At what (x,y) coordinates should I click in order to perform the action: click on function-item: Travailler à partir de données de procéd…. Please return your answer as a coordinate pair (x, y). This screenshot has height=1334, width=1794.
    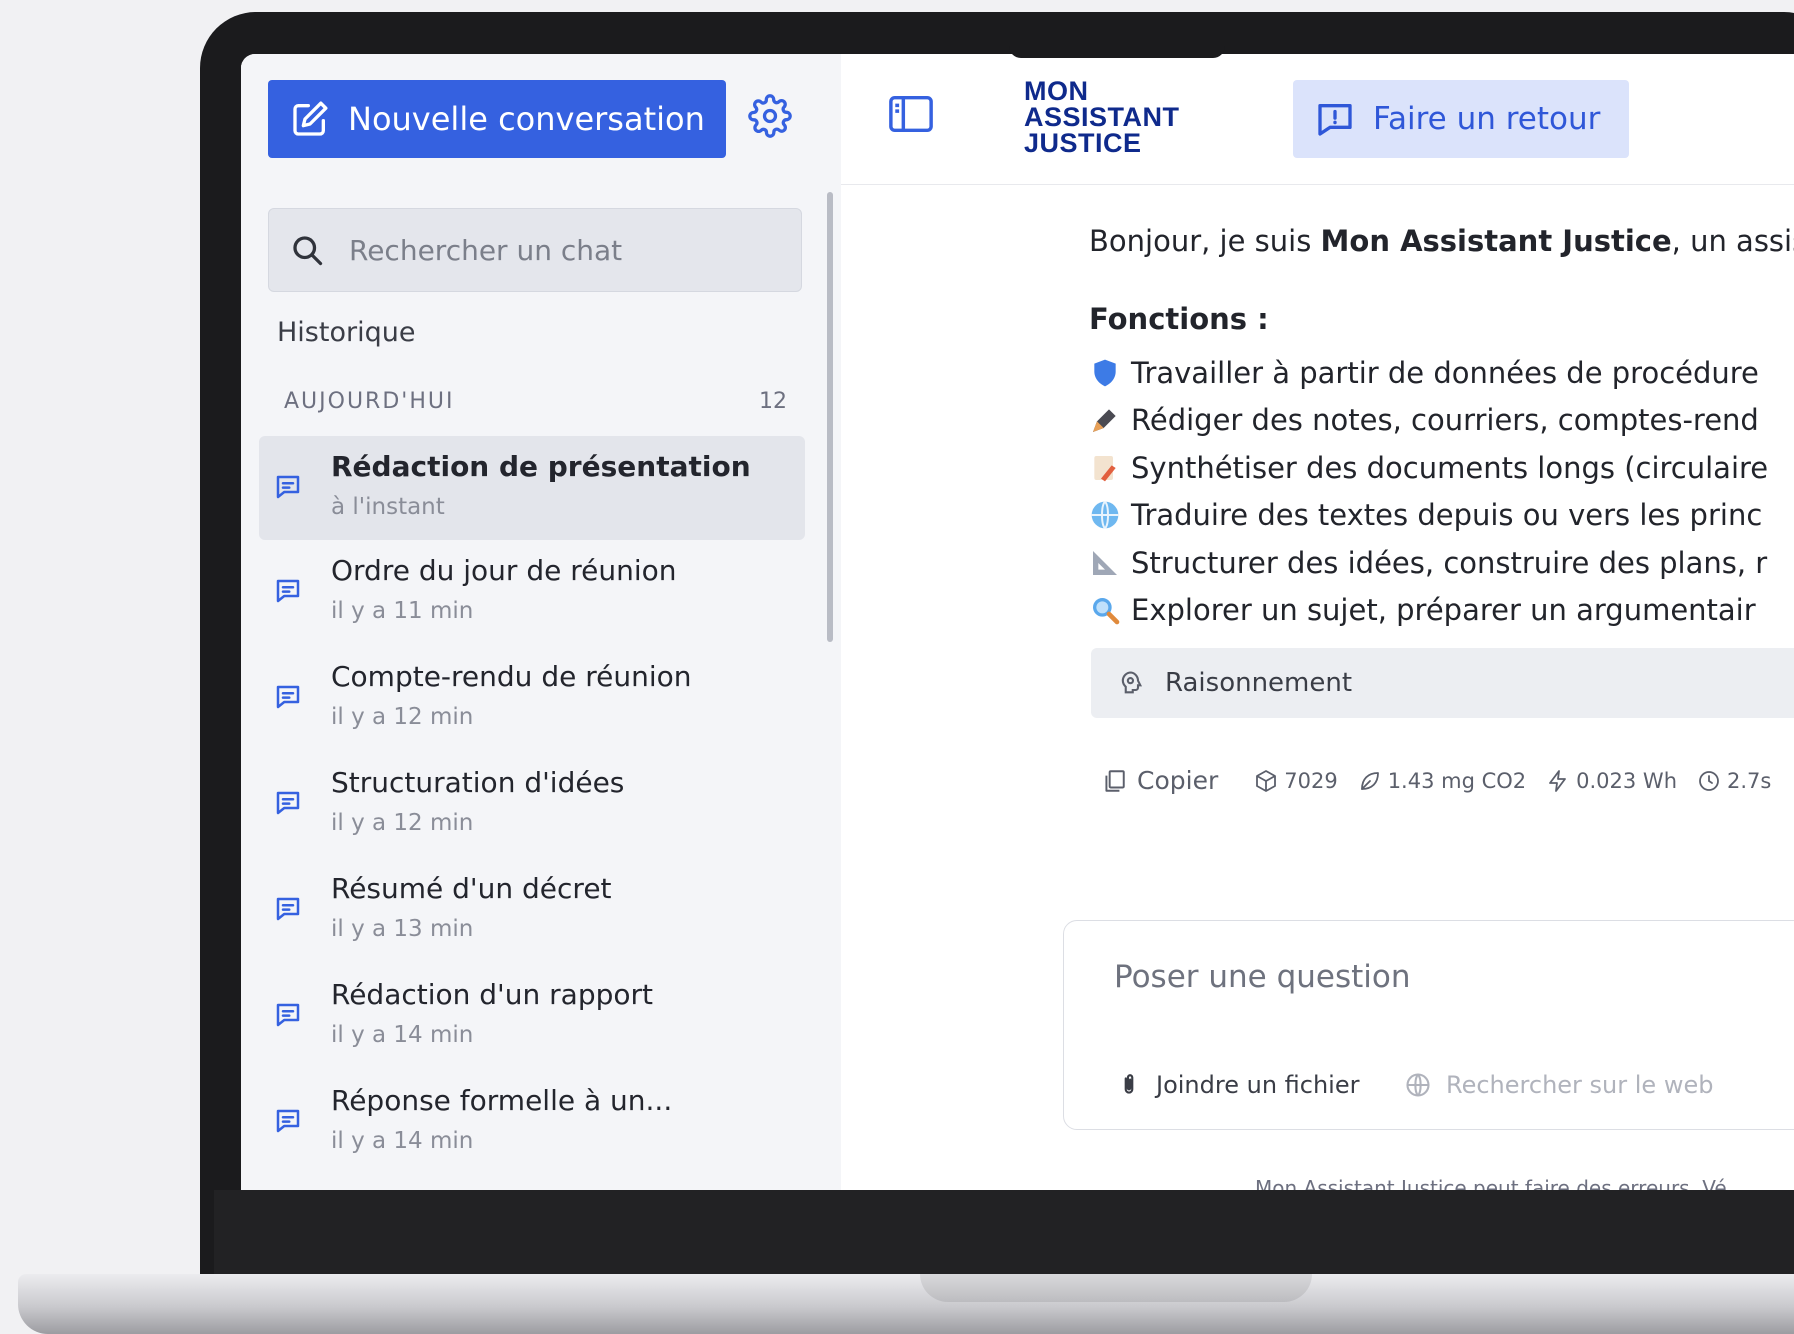
    Looking at the image, I should click on (1428, 373).